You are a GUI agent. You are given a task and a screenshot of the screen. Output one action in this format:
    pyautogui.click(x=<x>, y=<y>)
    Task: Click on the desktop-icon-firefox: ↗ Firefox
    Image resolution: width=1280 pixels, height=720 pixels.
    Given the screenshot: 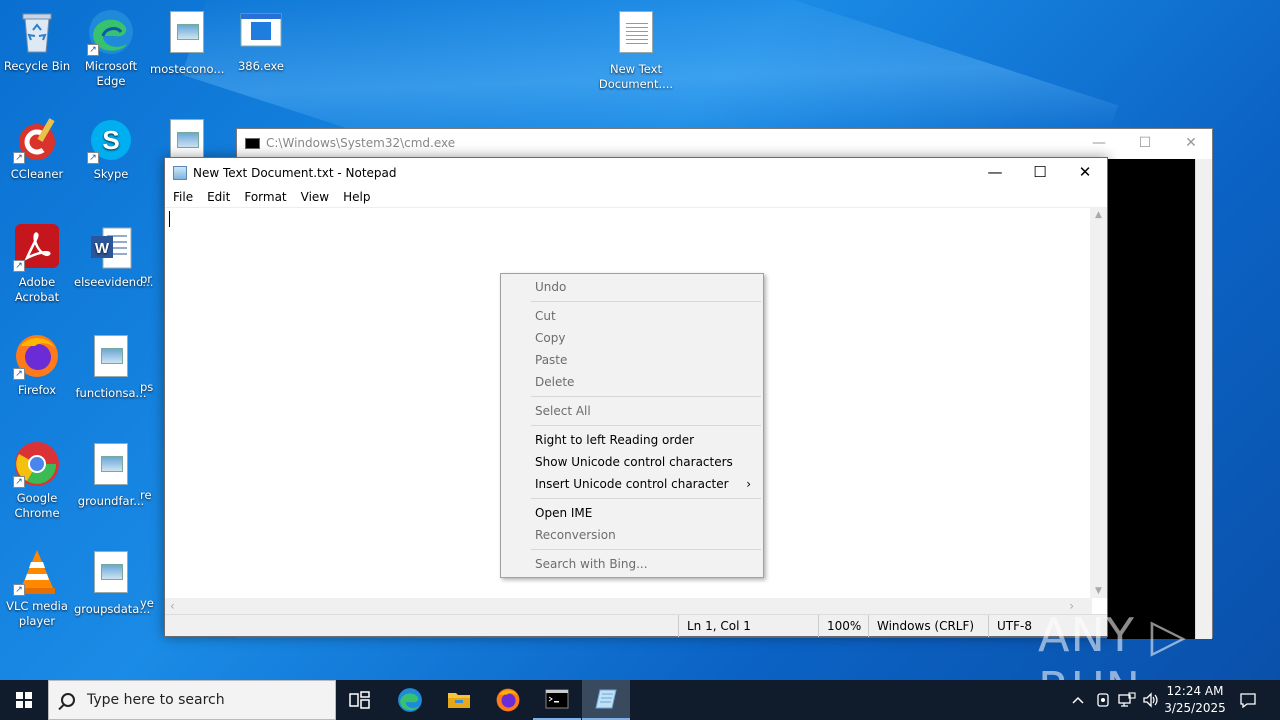 What is the action you would take?
    pyautogui.click(x=37, y=365)
    